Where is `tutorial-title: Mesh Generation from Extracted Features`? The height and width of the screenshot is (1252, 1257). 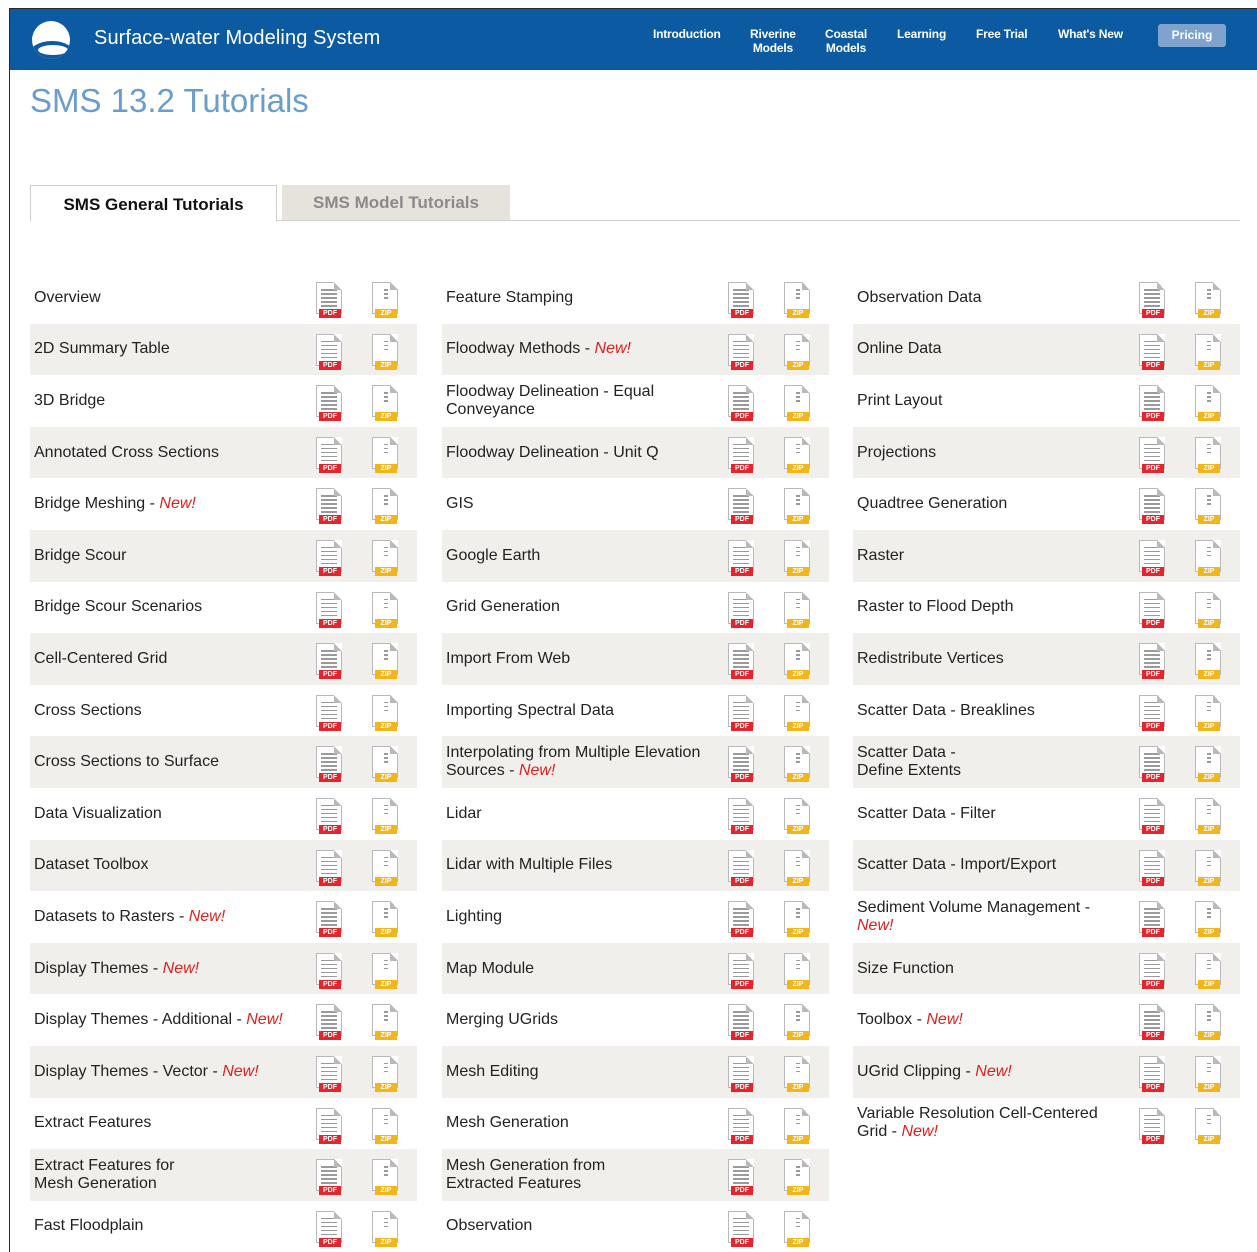 tutorial-title: Mesh Generation from Extracted Features is located at coordinates (525, 1174).